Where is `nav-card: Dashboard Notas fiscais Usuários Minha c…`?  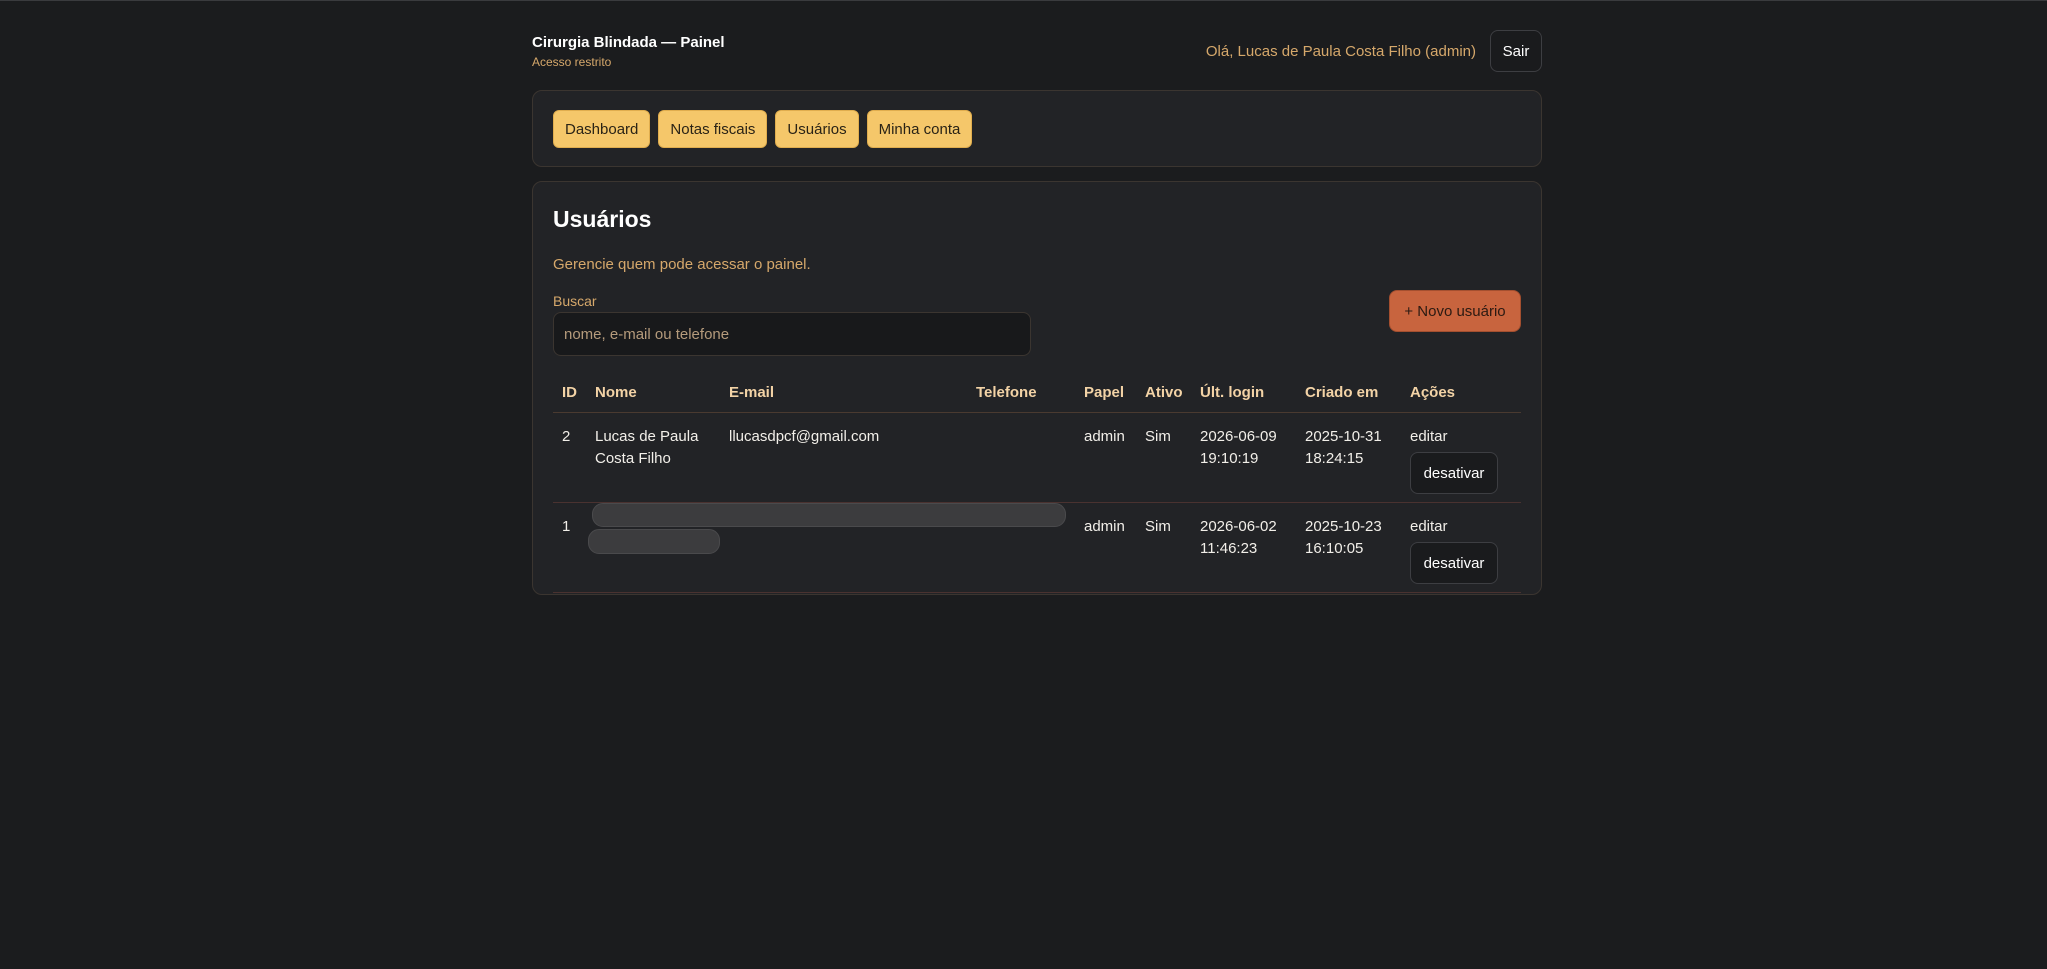 nav-card: Dashboard Notas fiscais Usuários Minha c… is located at coordinates (1037, 128).